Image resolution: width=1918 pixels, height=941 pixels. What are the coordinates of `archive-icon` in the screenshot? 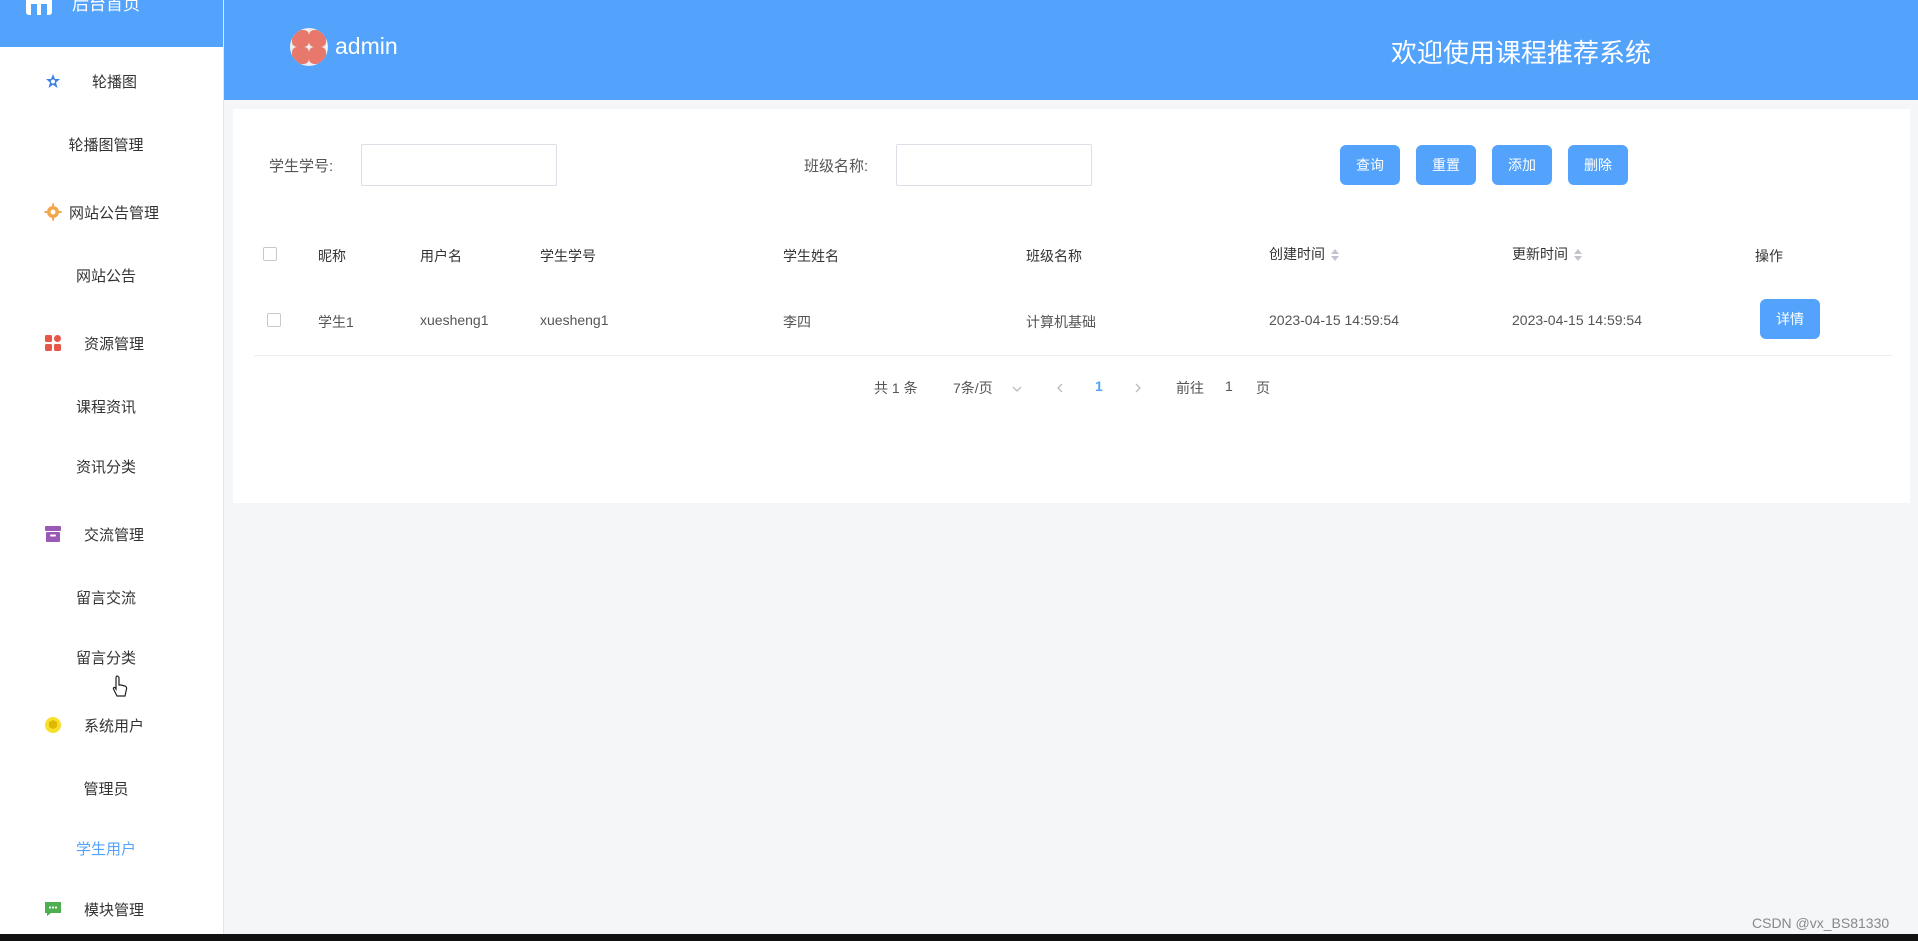 It's located at (53, 534).